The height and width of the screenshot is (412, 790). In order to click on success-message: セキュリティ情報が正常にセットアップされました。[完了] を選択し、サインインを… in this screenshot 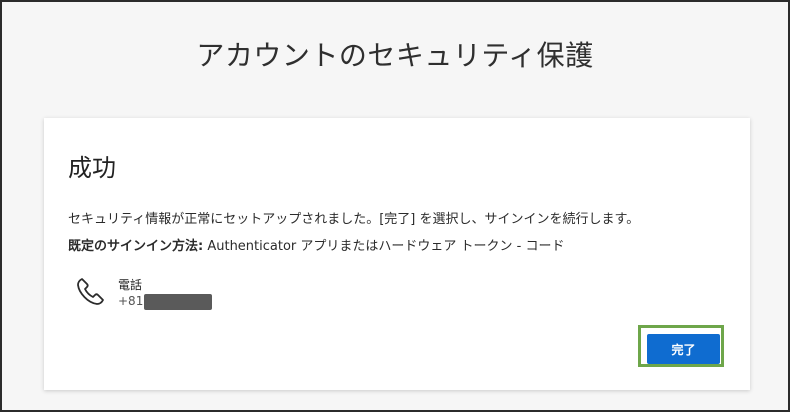, I will do `click(354, 219)`.